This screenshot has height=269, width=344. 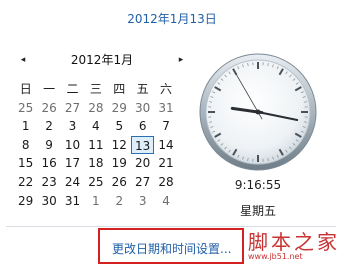 I want to click on calendar-day-selected: 13, so click(x=142, y=145).